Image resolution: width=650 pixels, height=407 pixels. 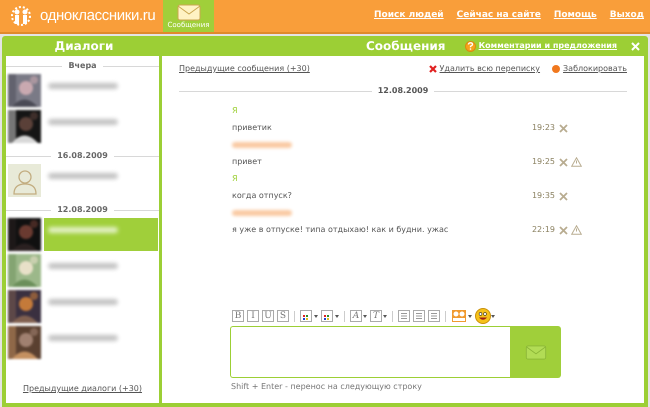 I want to click on message-time: 22:19, so click(x=543, y=230).